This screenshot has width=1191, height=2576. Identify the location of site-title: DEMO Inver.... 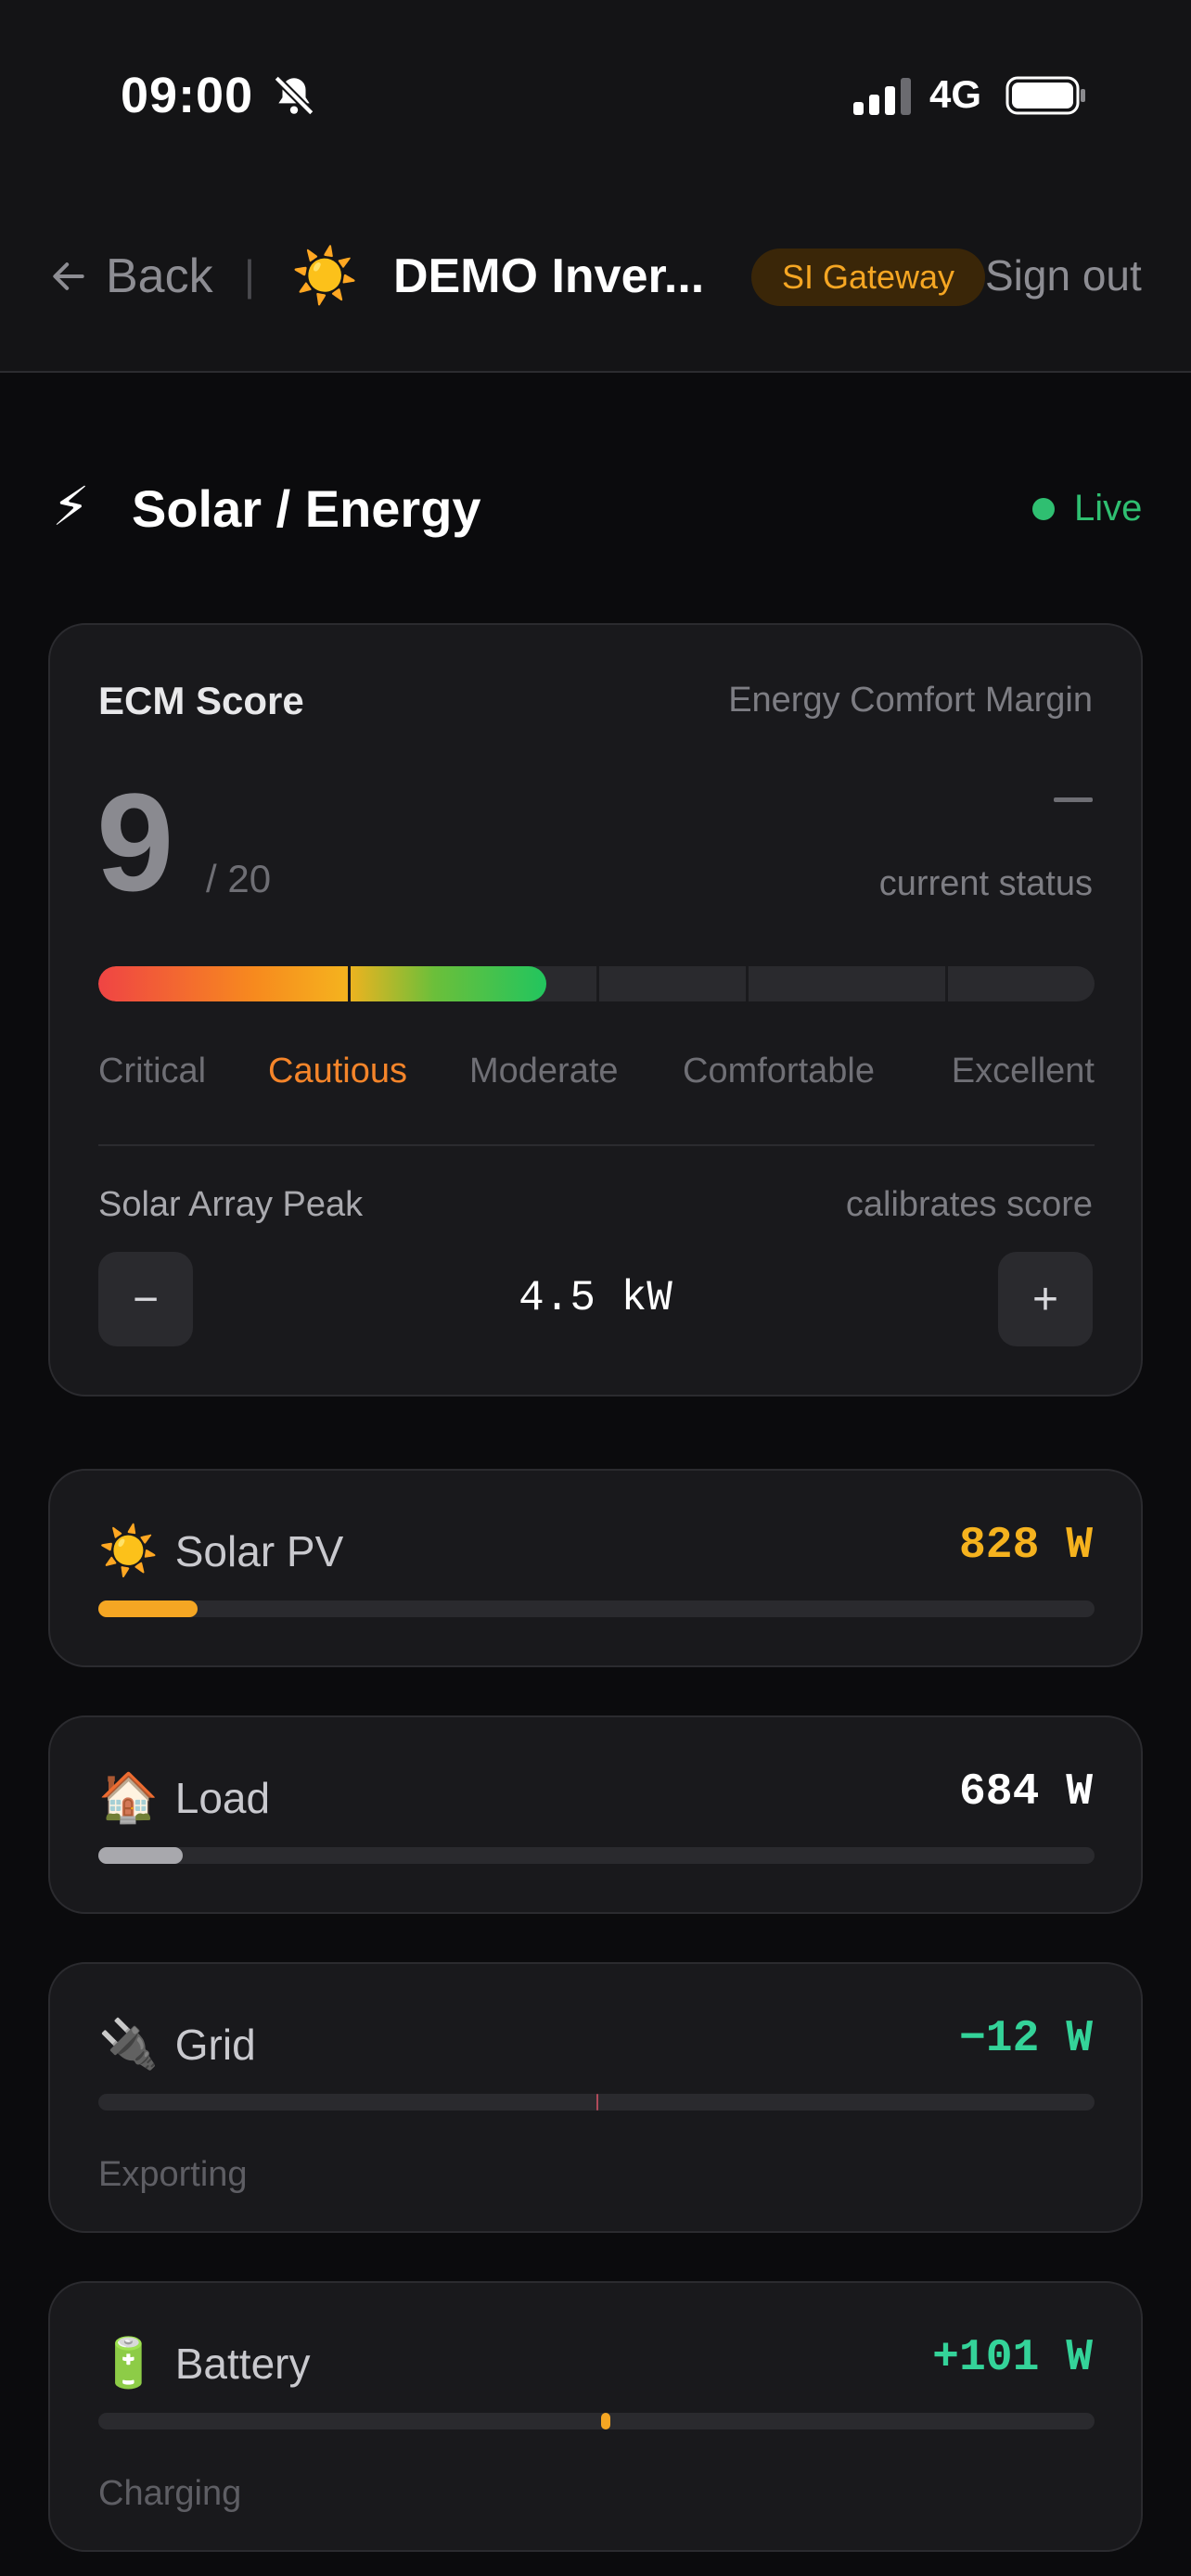
(549, 276).